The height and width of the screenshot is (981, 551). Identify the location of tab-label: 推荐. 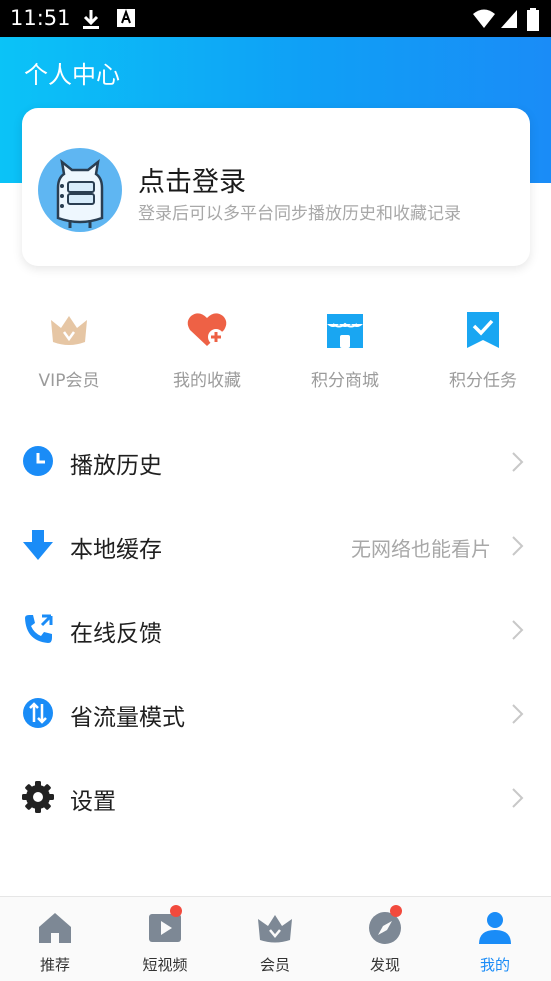
(54, 965).